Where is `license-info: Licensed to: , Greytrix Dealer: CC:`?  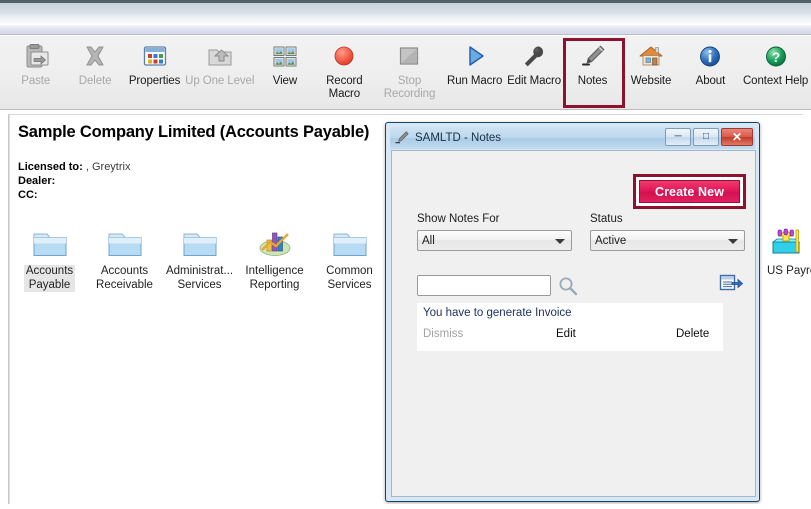
license-info: Licensed to: , Greytrix Dealer: CC: is located at coordinates (74, 181).